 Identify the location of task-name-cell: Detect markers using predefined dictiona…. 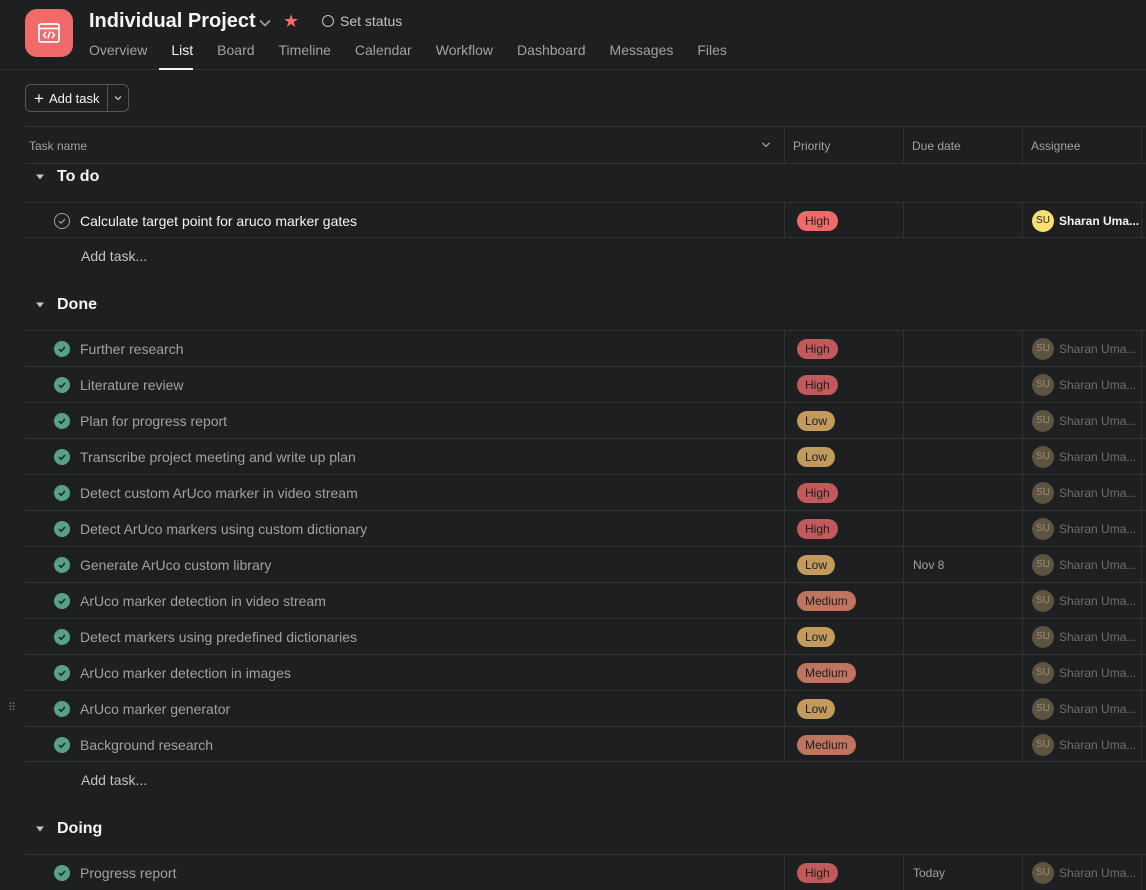
(404, 636).